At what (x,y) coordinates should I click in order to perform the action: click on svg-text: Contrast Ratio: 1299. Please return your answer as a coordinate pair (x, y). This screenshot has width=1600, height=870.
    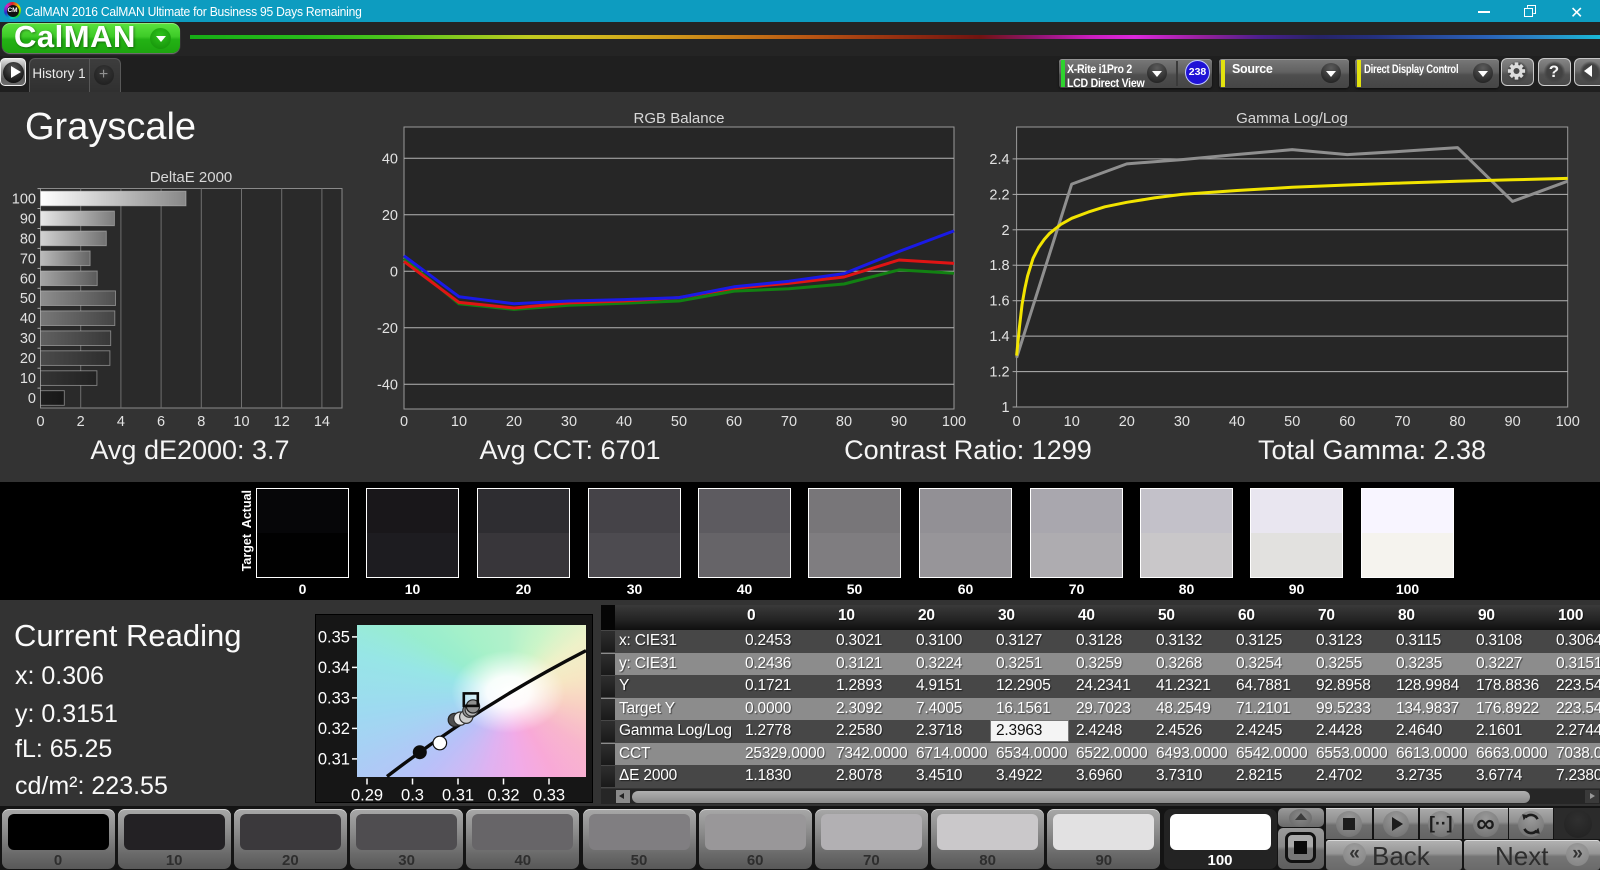
    Looking at the image, I should click on (968, 450).